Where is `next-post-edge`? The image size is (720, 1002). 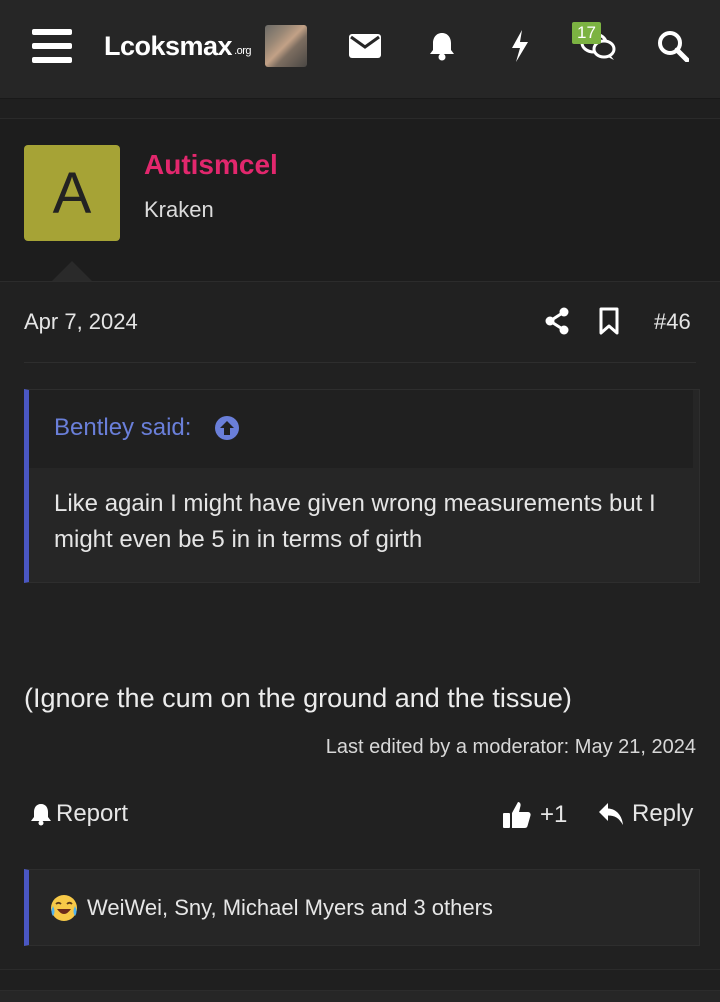 next-post-edge is located at coordinates (360, 996).